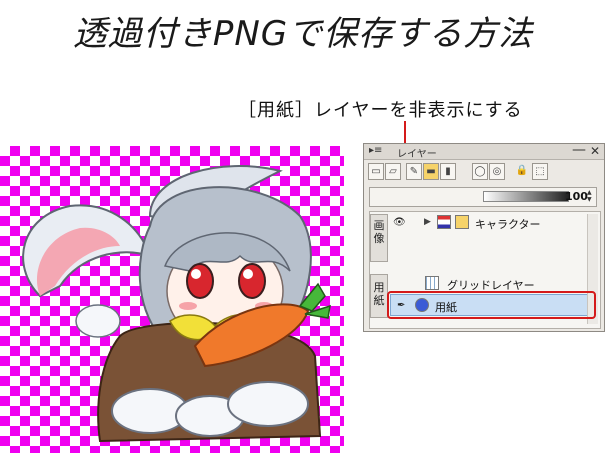  I want to click on mask-apply-icon: ◎, so click(497, 171).